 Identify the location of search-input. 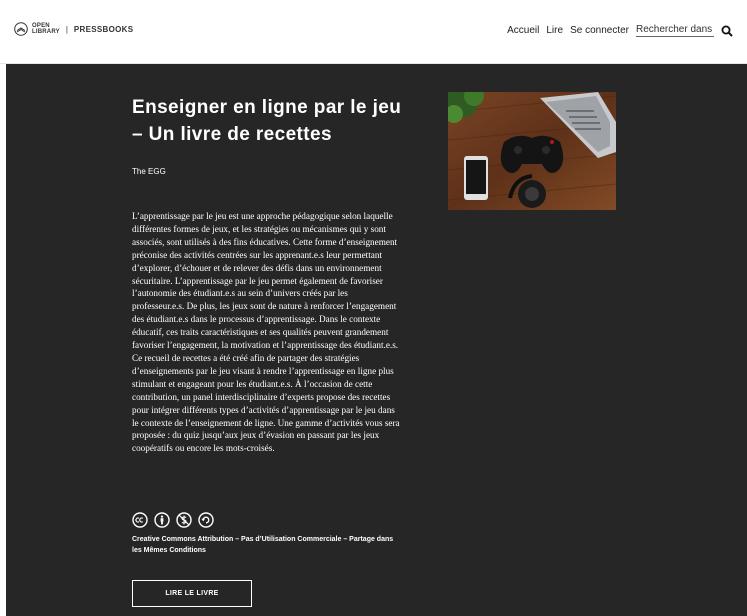
(675, 30).